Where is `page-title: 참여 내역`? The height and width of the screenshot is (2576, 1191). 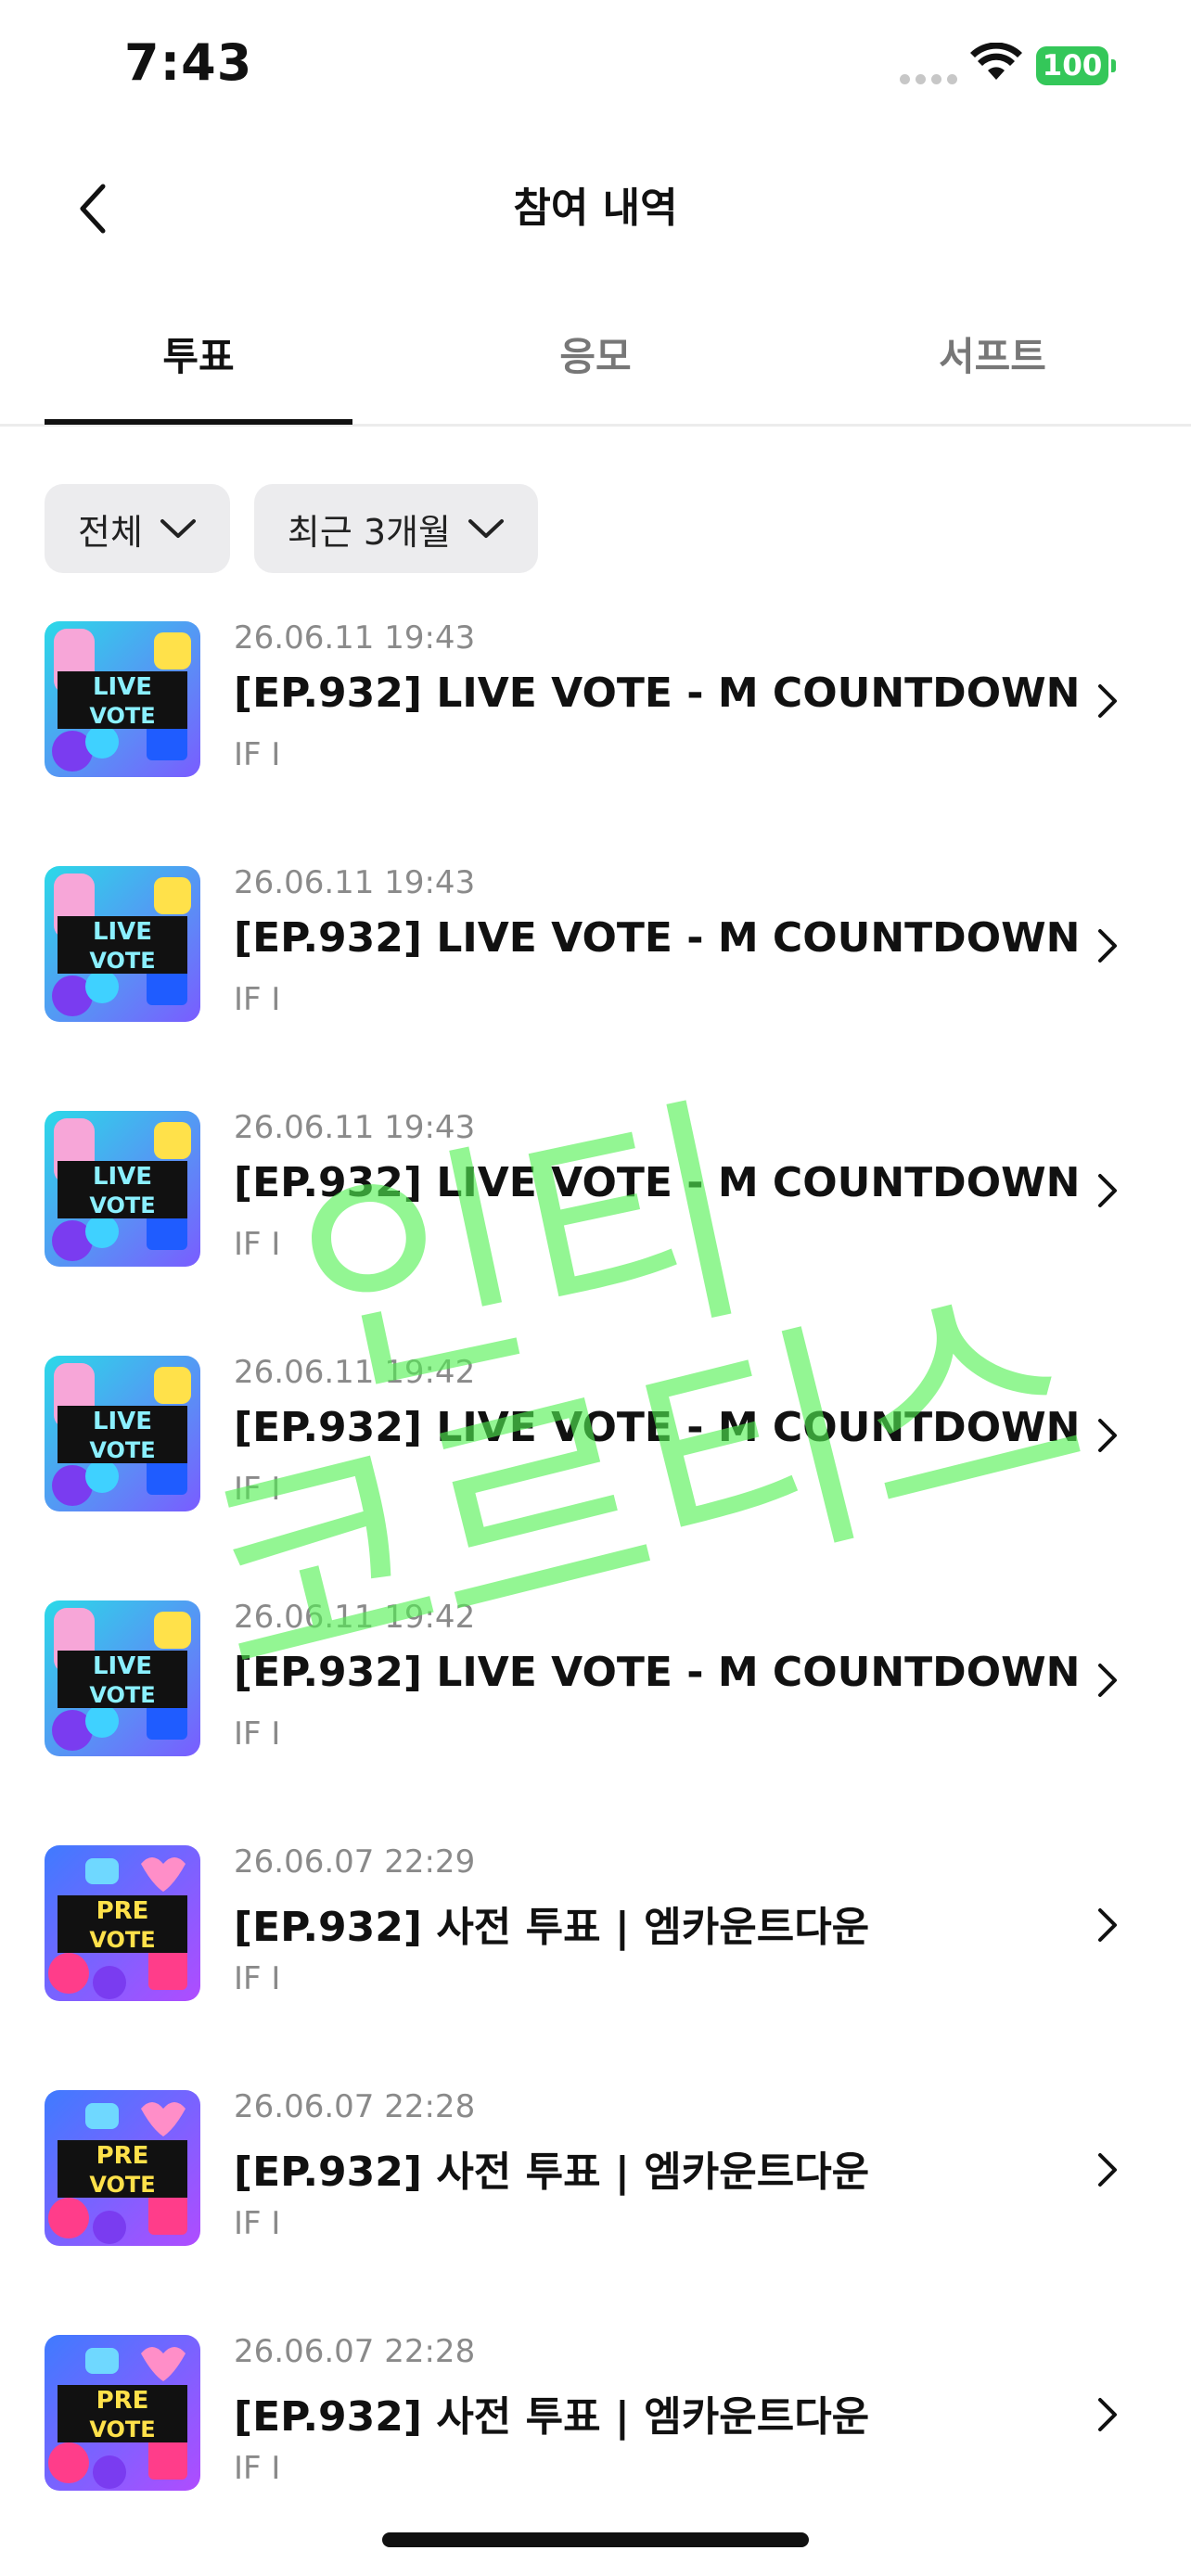
page-title: 참여 내역 is located at coordinates (595, 208).